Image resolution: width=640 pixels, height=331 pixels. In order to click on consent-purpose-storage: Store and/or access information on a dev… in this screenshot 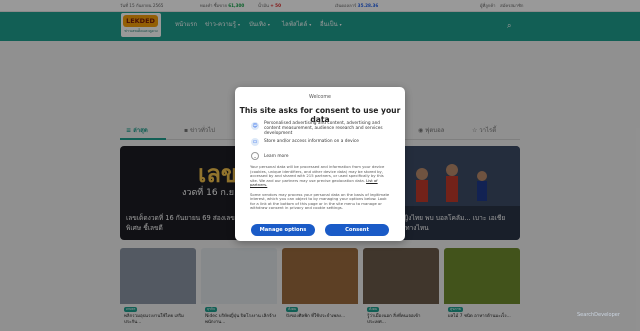, I will do `click(311, 141)`.